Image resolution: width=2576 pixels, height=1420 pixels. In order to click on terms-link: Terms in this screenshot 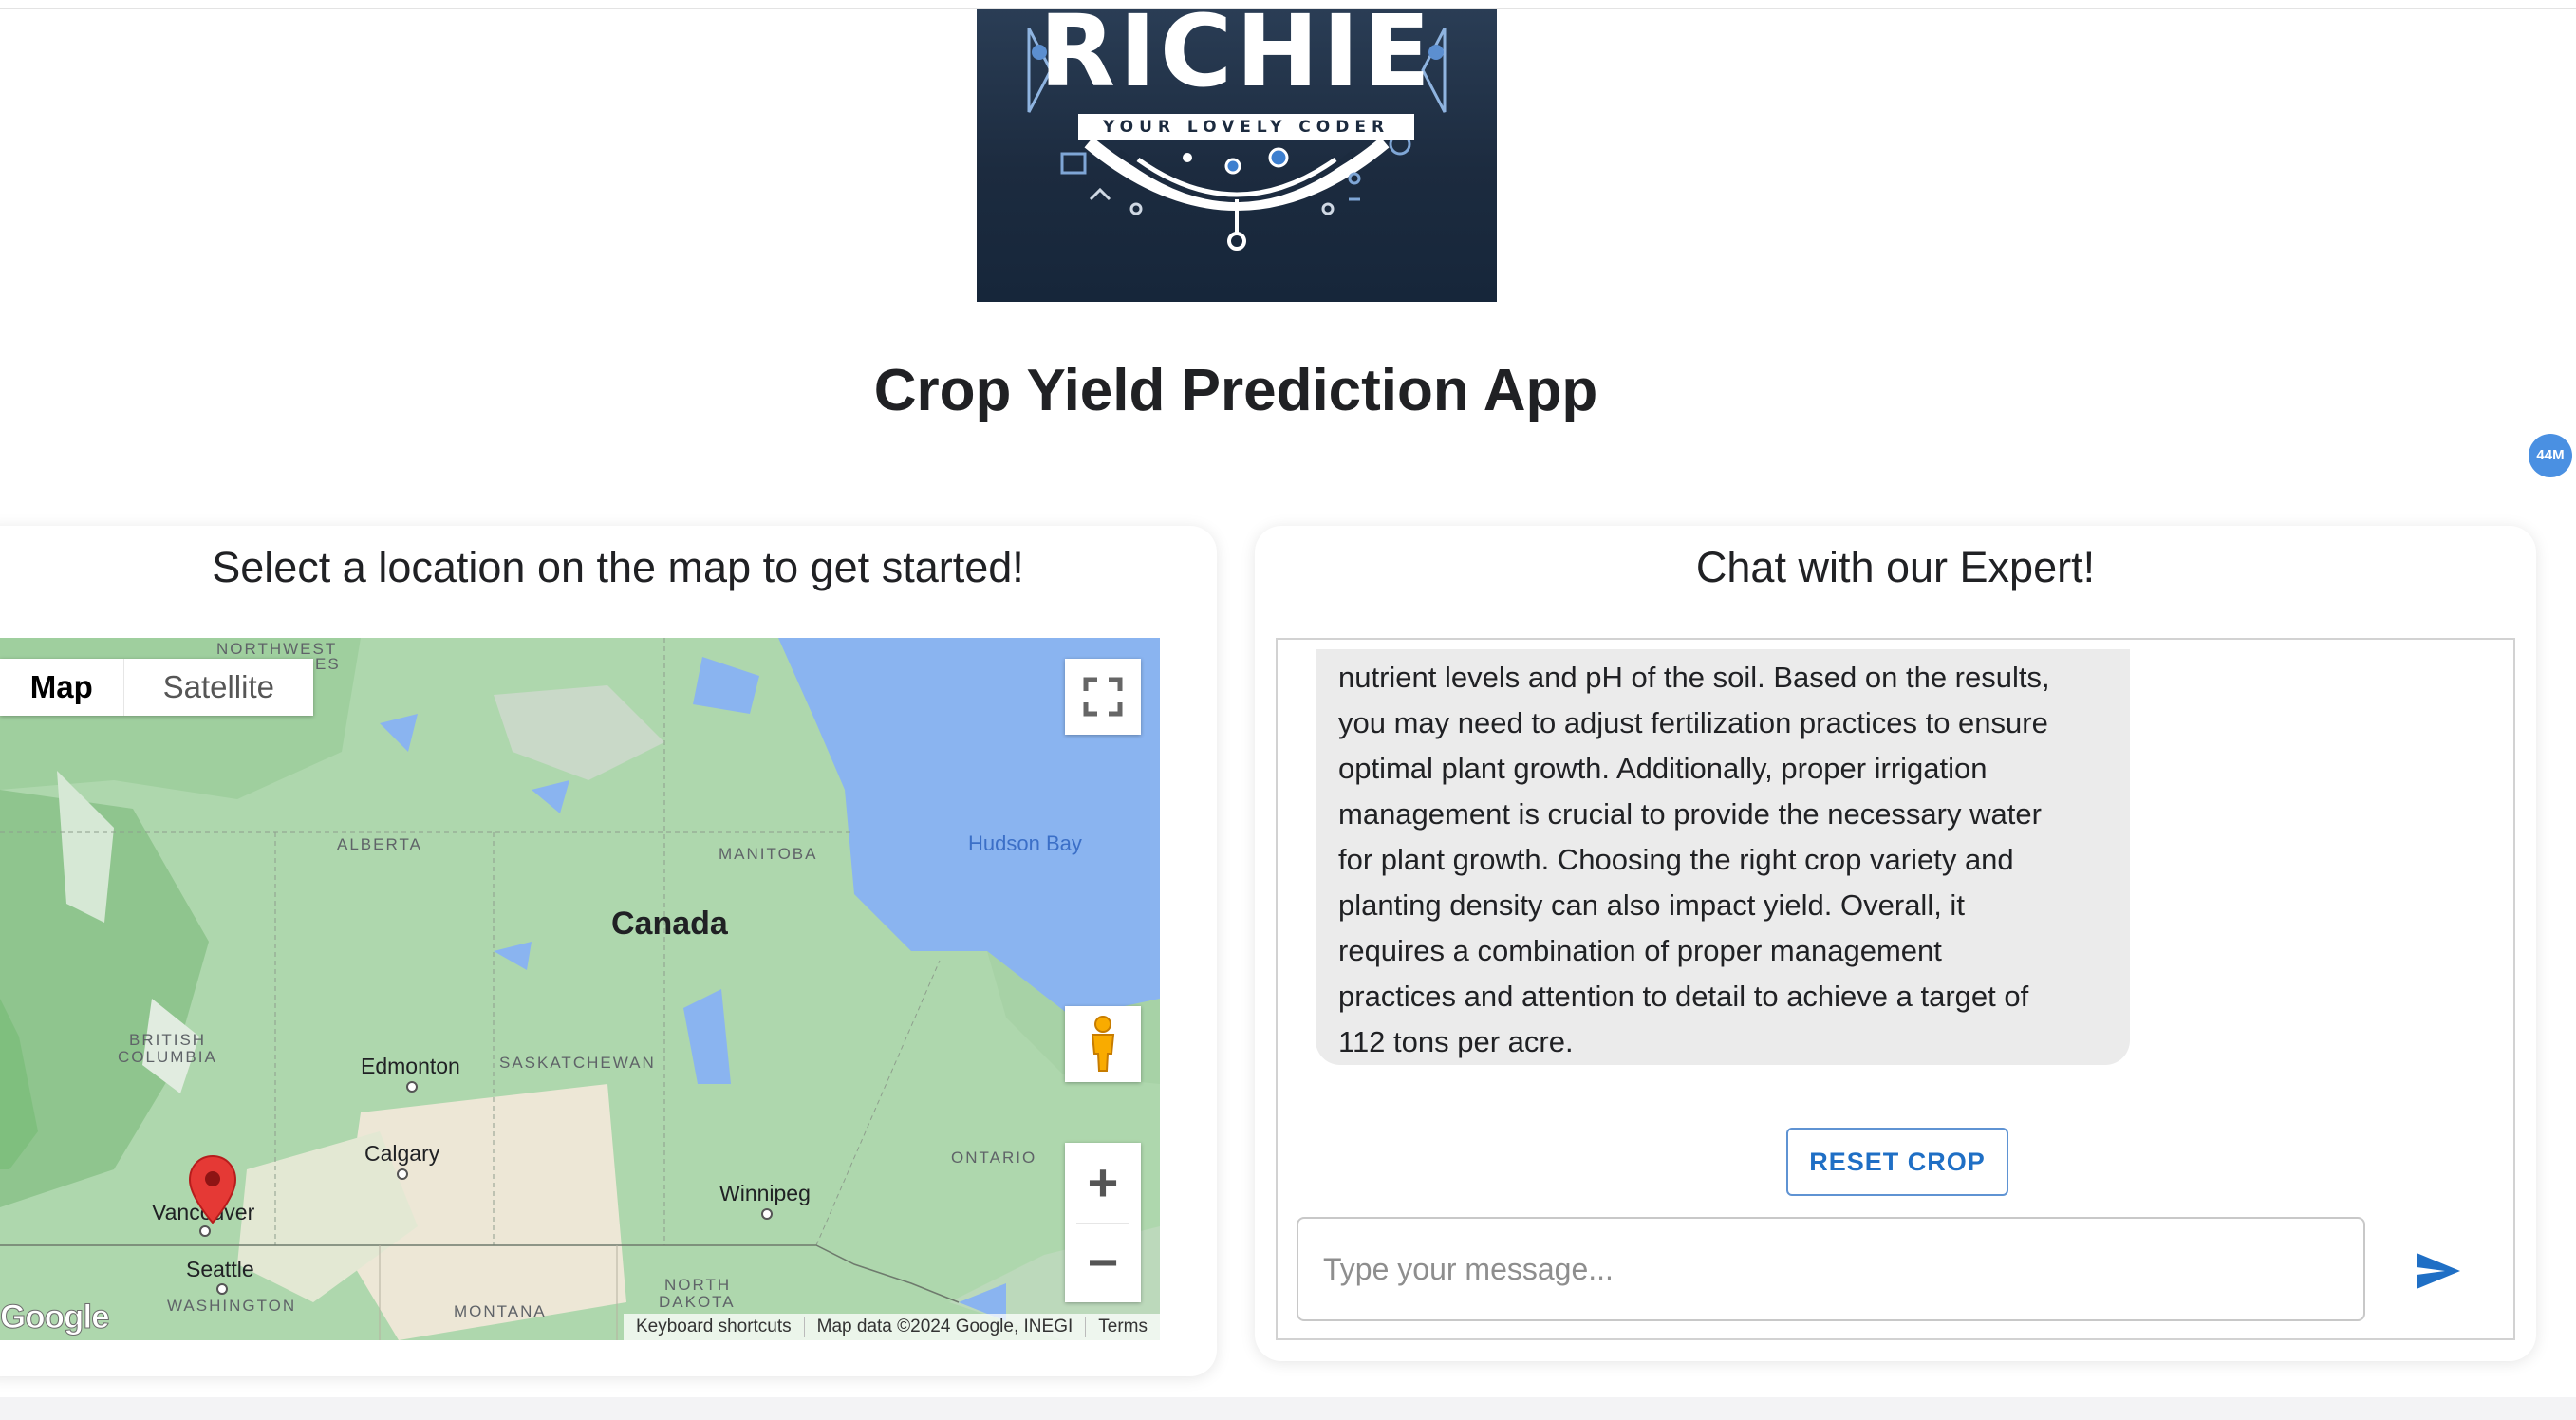, I will do `click(1123, 1327)`.